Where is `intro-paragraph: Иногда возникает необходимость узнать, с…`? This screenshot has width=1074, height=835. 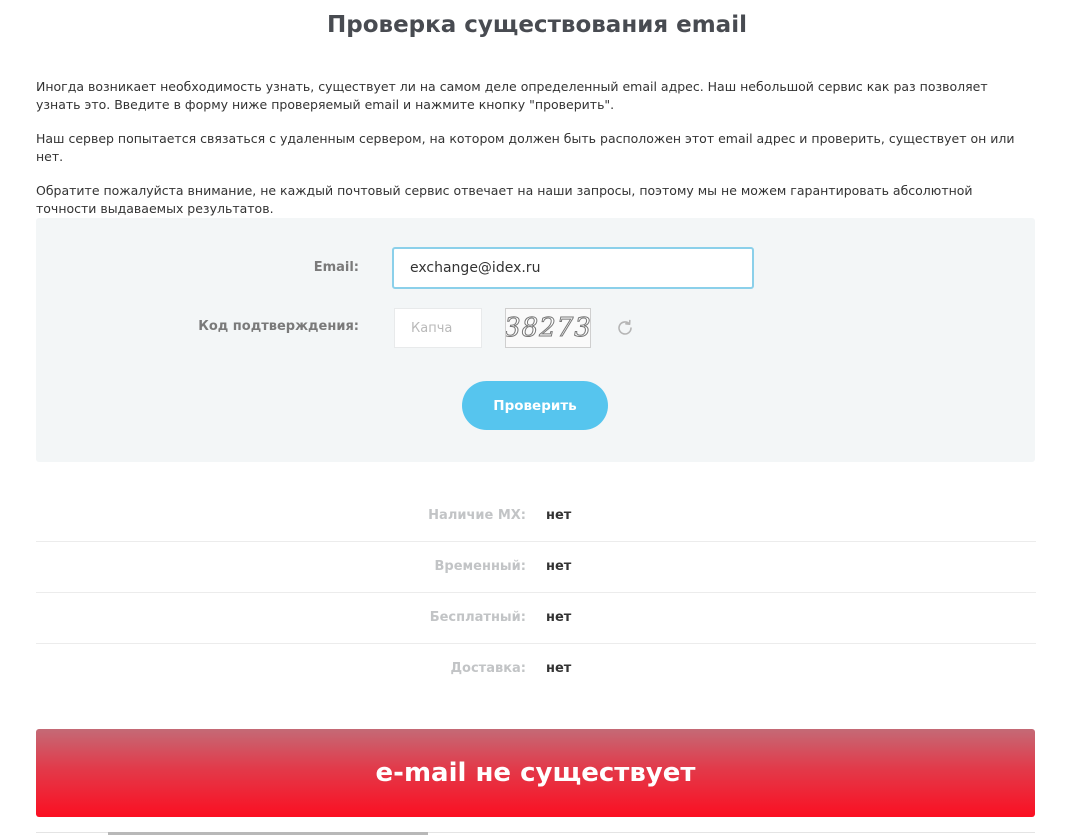 intro-paragraph: Иногда возникает необходимость узнать, с… is located at coordinates (512, 95).